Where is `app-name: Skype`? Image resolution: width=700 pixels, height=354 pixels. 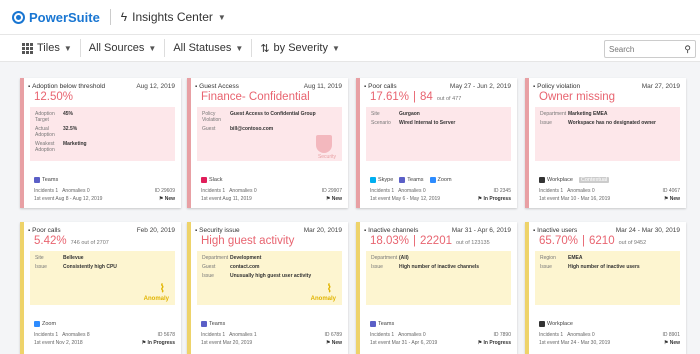
app-name: Skype is located at coordinates (386, 180).